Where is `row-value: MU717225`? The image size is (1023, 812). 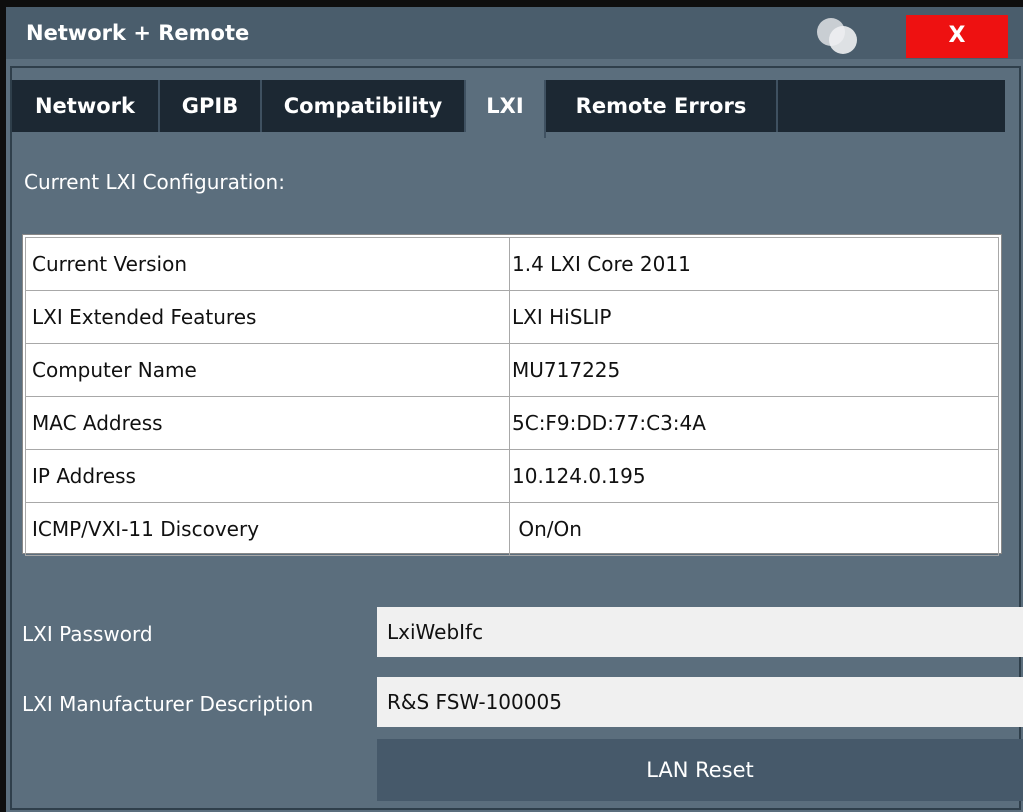 row-value: MU717225 is located at coordinates (754, 370).